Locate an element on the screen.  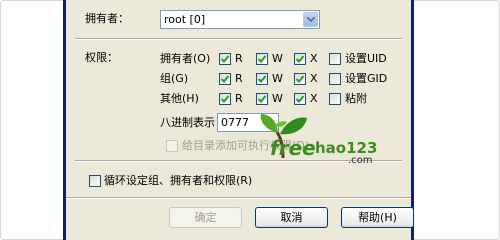
watermark-suffix: .com is located at coordinates (360, 160).